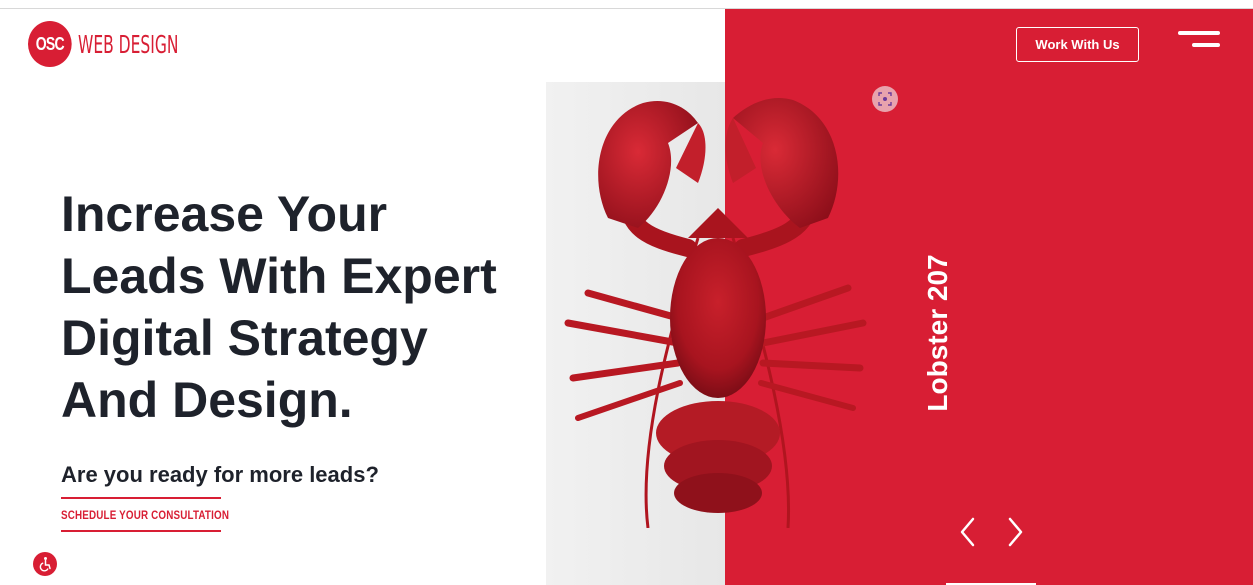 The height and width of the screenshot is (585, 1253). I want to click on focus-glyph, so click(885, 99).